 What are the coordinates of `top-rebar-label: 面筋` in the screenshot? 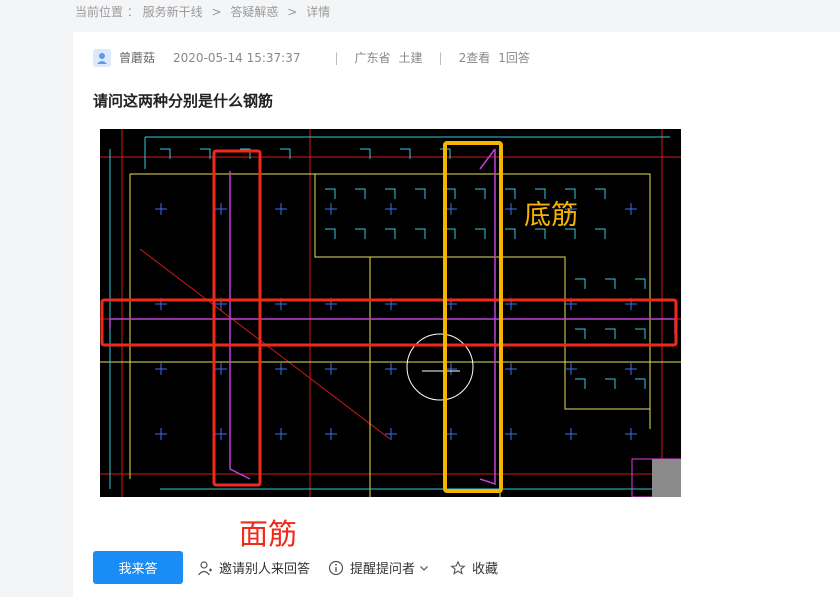 It's located at (268, 534).